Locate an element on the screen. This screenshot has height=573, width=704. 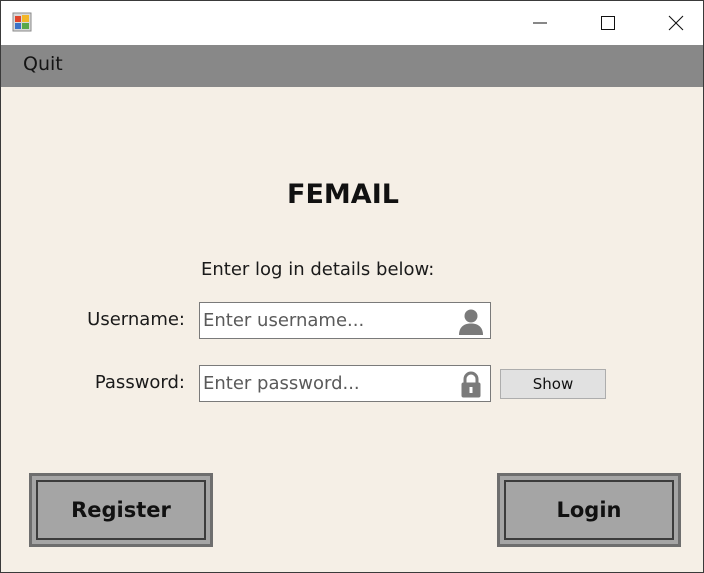
close-button is located at coordinates (676, 23).